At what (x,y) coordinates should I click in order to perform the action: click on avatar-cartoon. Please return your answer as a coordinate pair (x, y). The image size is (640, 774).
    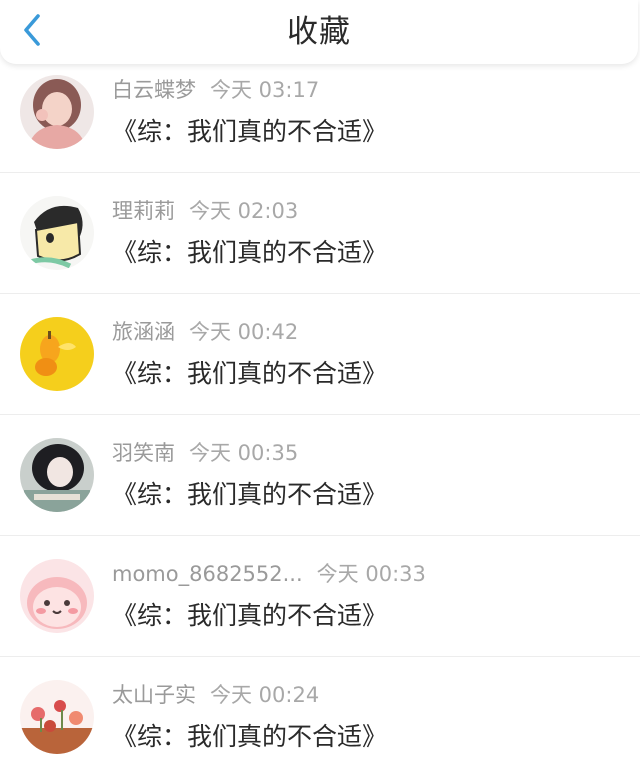
    Looking at the image, I should click on (57, 233).